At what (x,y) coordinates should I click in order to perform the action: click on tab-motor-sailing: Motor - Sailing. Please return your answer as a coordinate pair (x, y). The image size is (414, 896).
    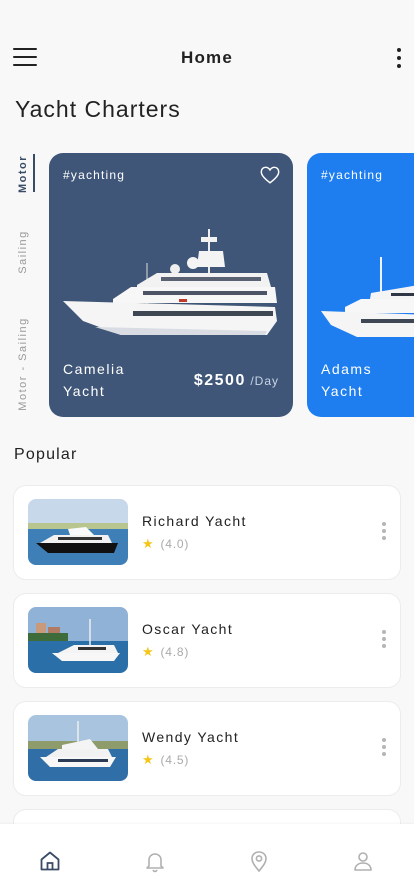
    Looking at the image, I should click on (23, 364).